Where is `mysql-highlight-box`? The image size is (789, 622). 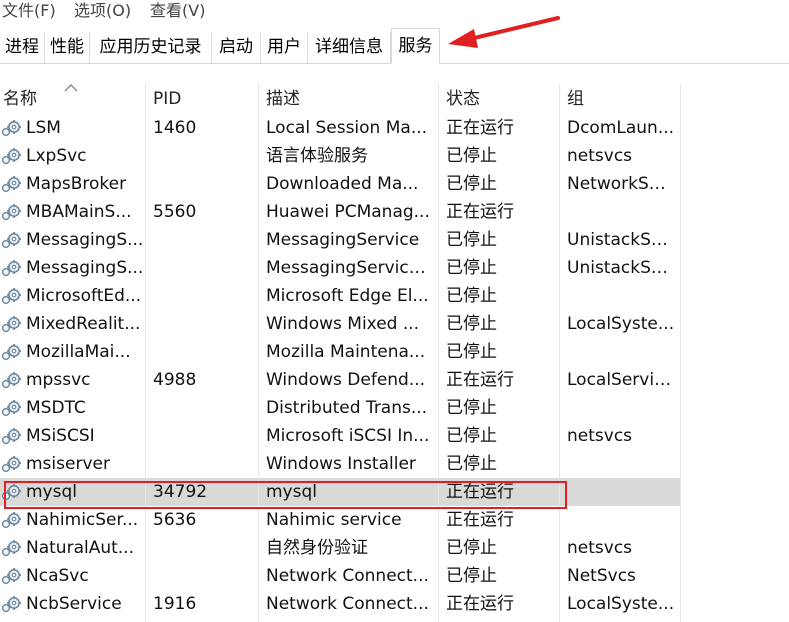
mysql-highlight-box is located at coordinates (285, 495).